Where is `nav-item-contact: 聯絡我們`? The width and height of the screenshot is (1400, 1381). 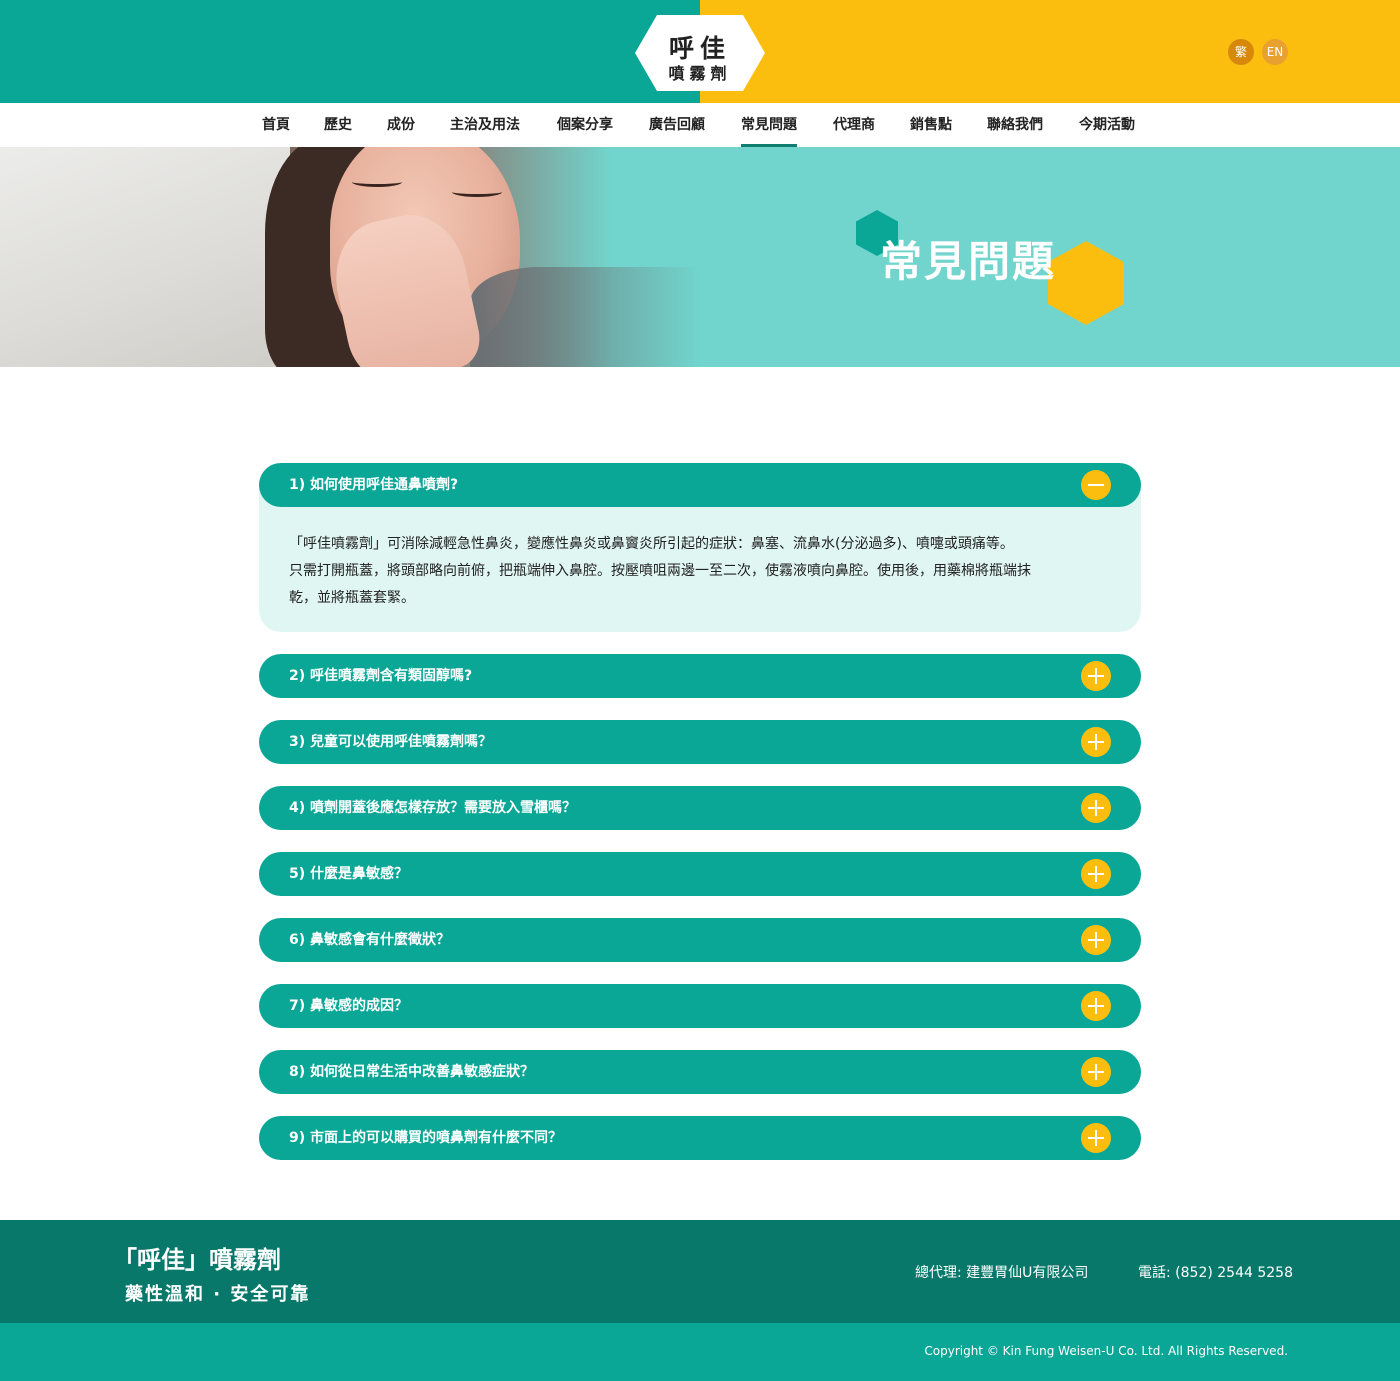 nav-item-contact: 聯絡我們 is located at coordinates (1015, 125).